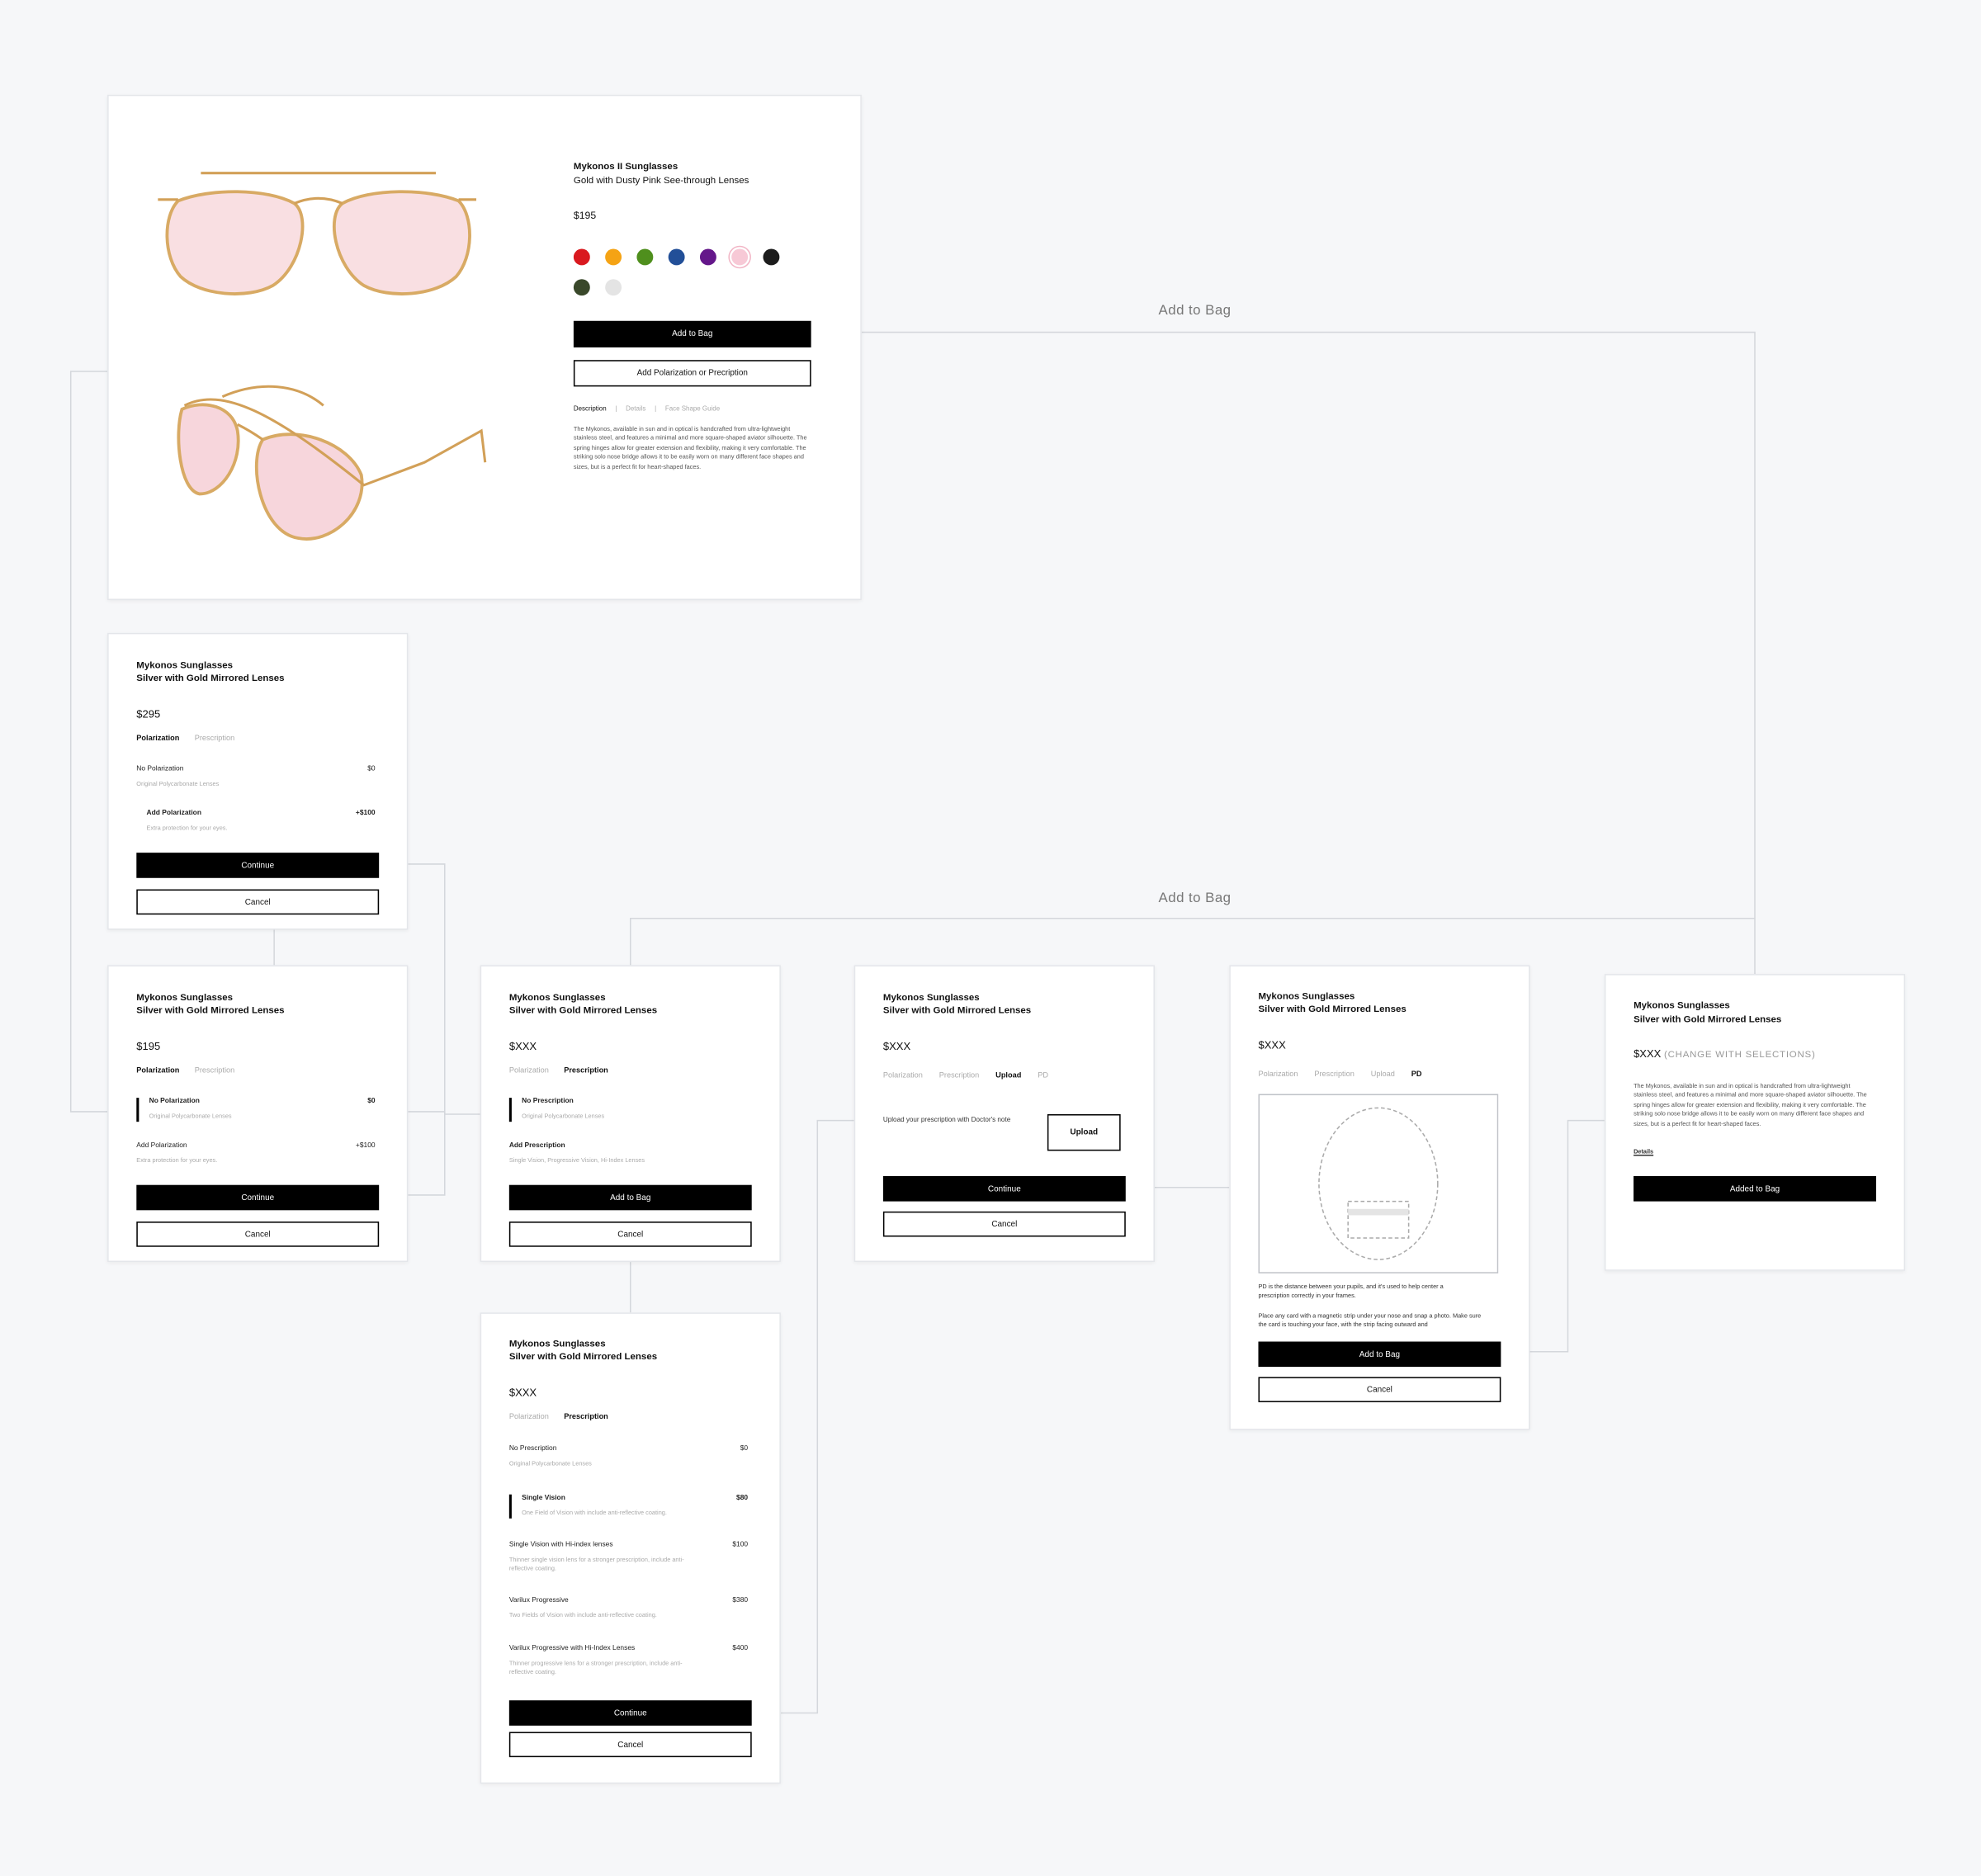 The height and width of the screenshot is (1876, 1981). Describe the element at coordinates (740, 1600) in the screenshot. I see `option-price: $380` at that location.